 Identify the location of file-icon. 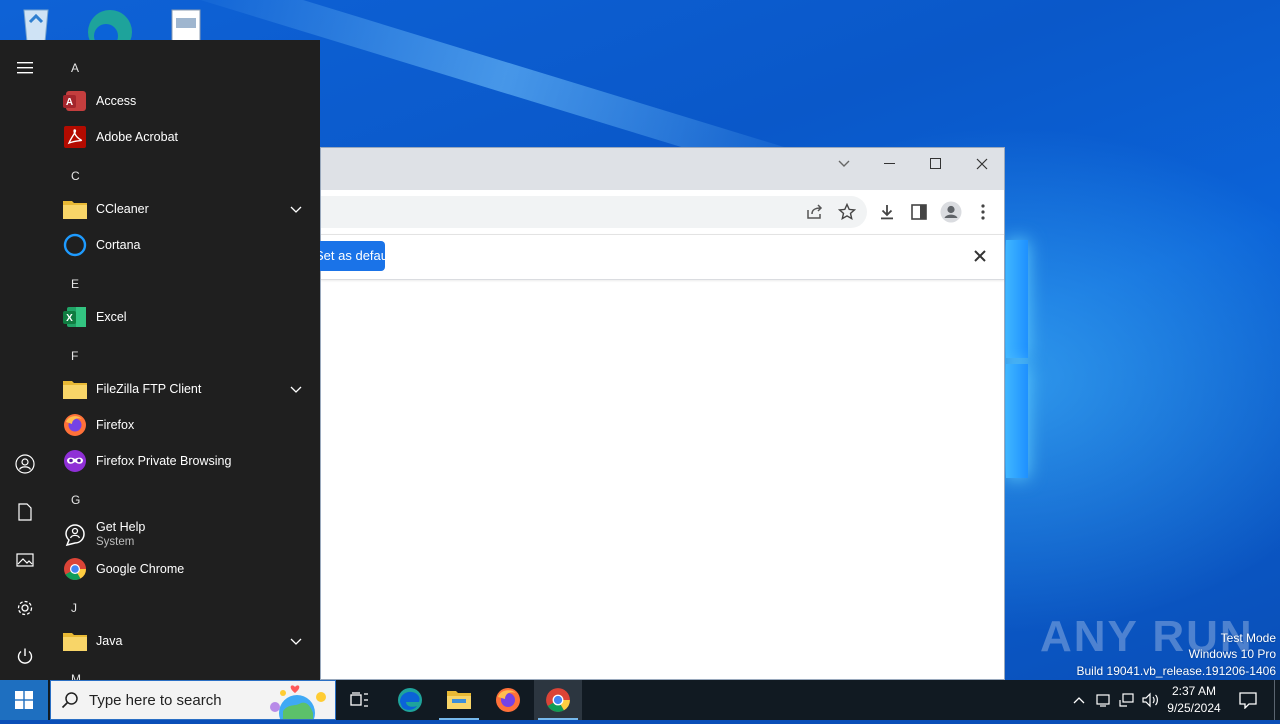
(188, 24).